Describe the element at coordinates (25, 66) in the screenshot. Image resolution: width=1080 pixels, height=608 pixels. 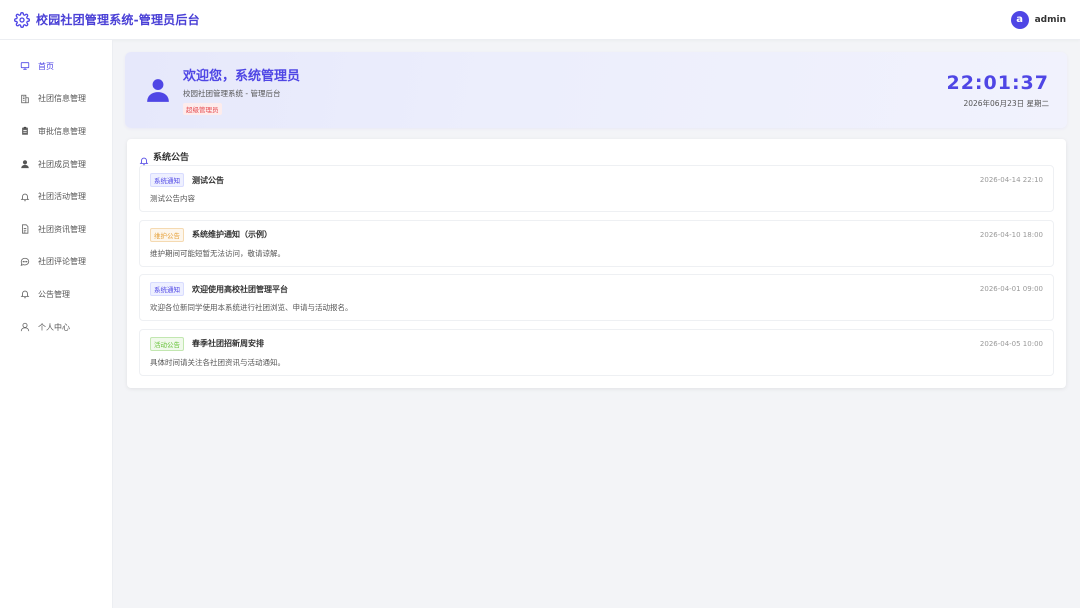
I see `home-icon` at that location.